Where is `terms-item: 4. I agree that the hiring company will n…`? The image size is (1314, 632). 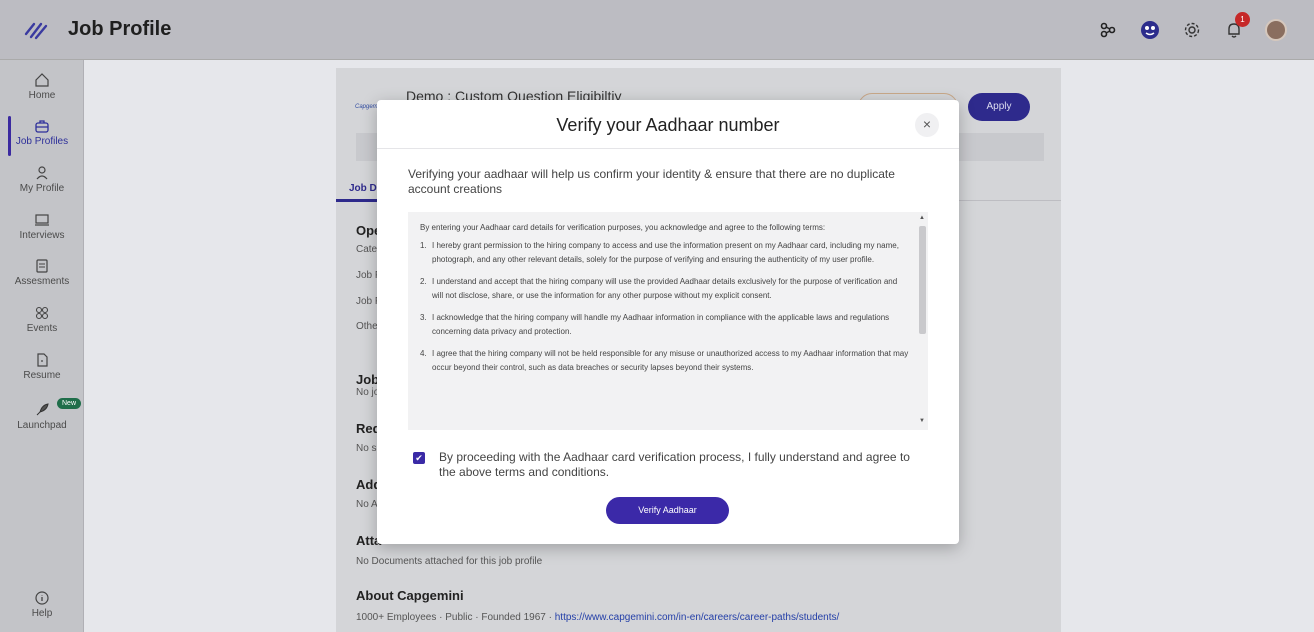 terms-item: 4. I agree that the hiring company will n… is located at coordinates (664, 360).